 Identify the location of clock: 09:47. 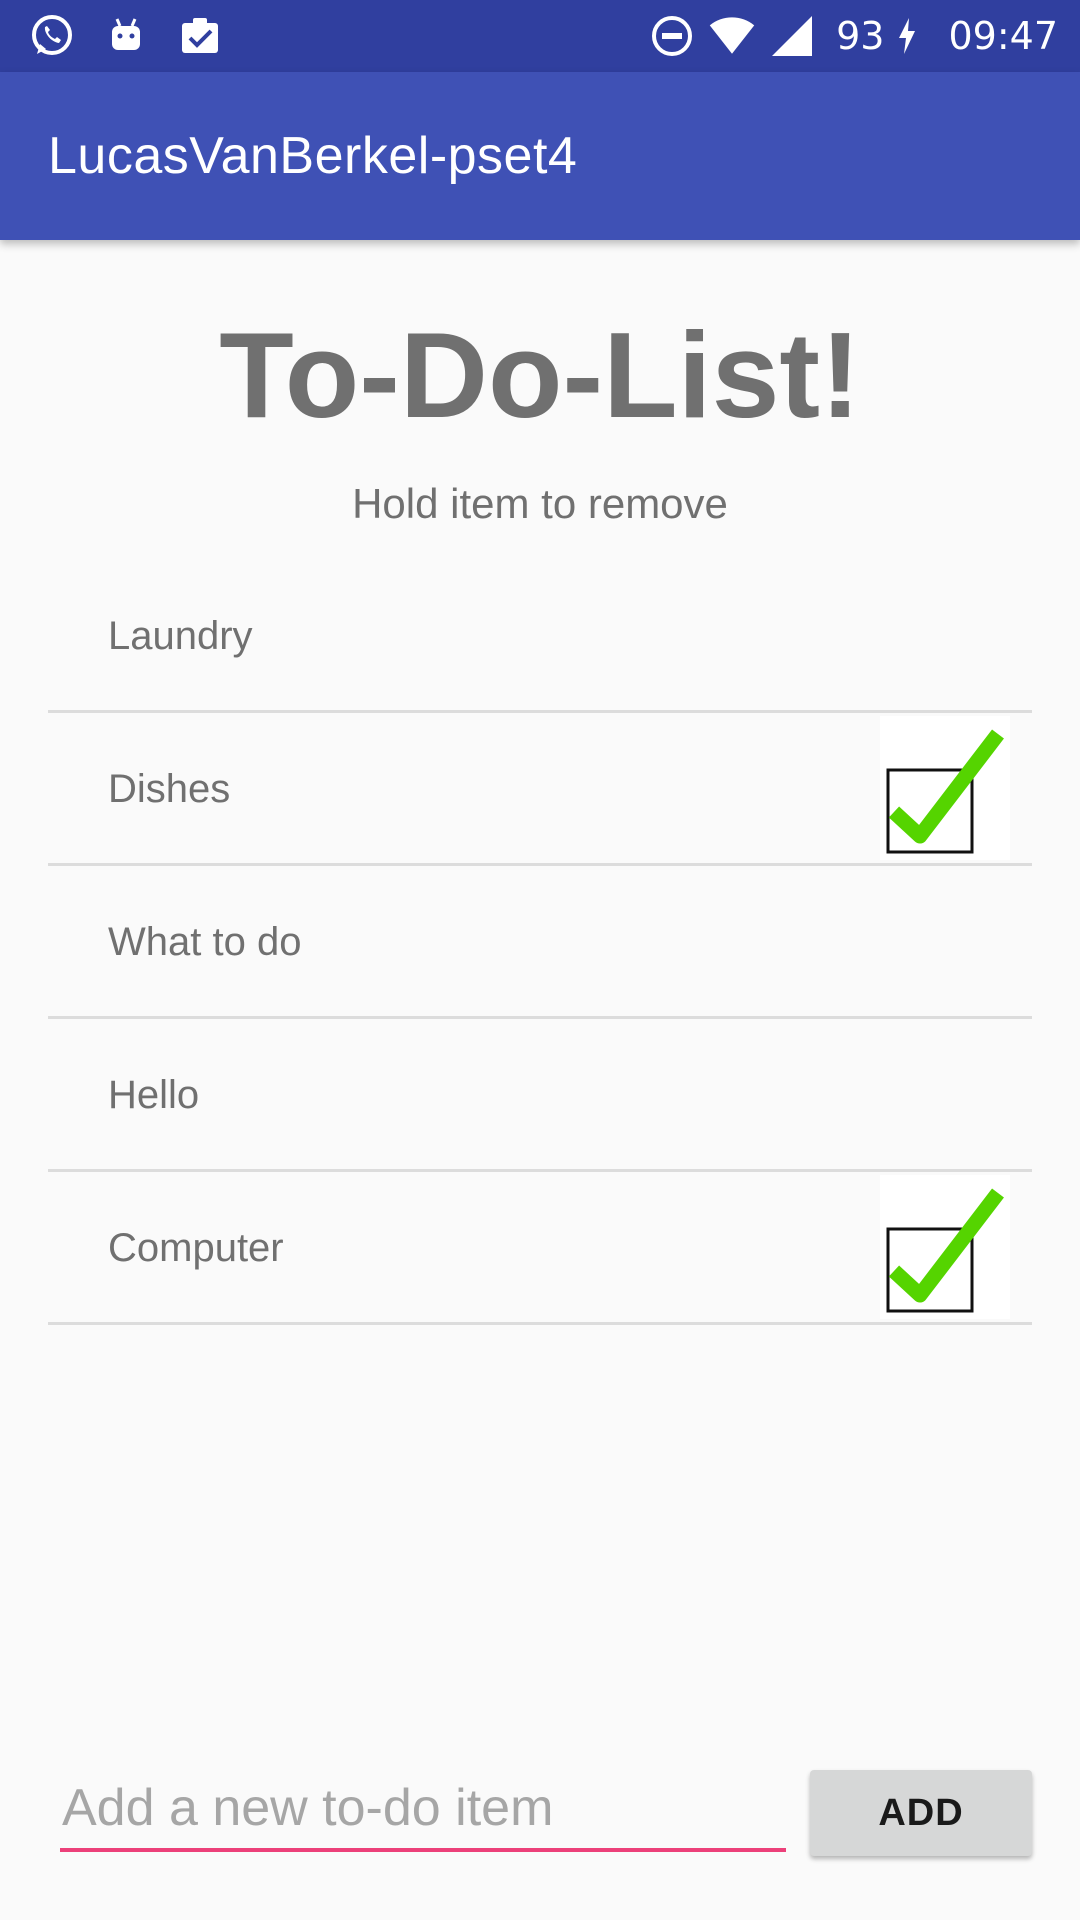
(1003, 36).